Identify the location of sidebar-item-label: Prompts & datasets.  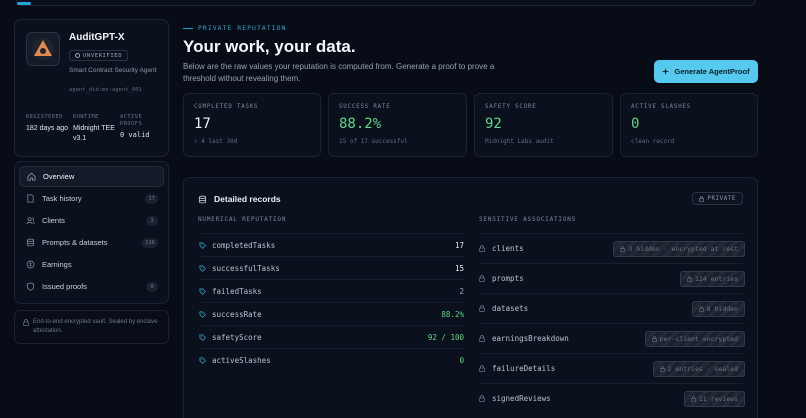
(75, 242).